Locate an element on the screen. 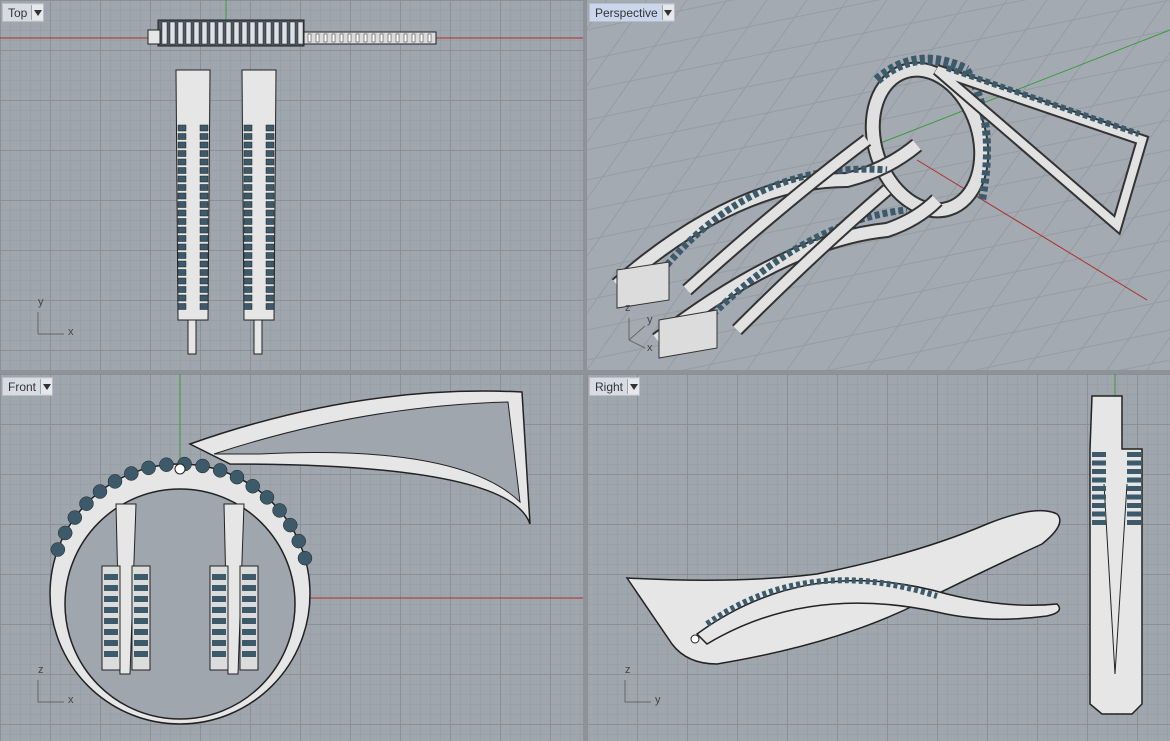 The height and width of the screenshot is (741, 1170). axis-triad-right is located at coordinates (637, 691).